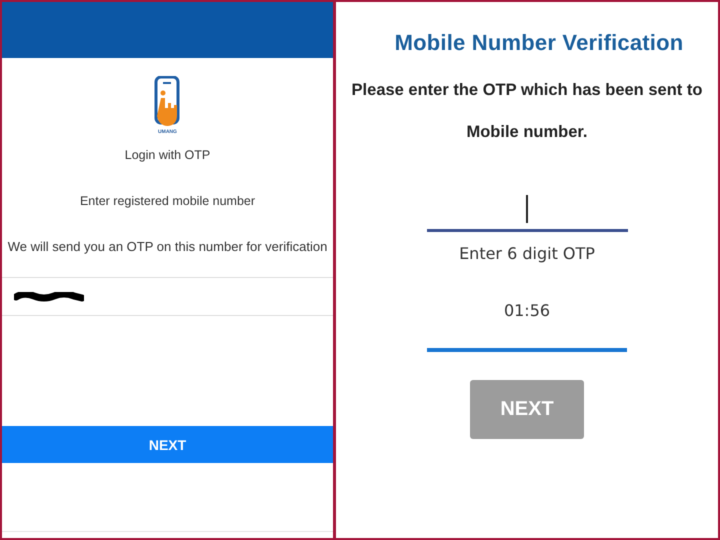  Describe the element at coordinates (167, 296) in the screenshot. I see `mobile-number-field` at that location.